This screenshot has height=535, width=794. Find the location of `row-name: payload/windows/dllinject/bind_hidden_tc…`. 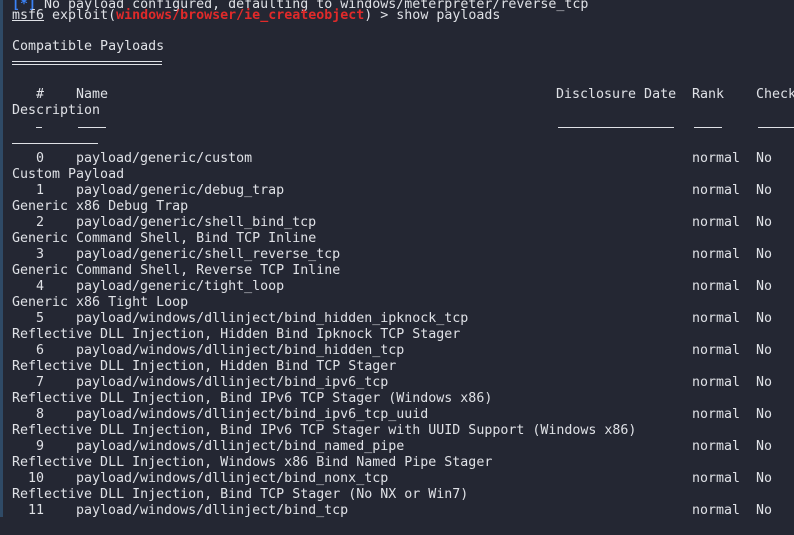

row-name: payload/windows/dllinject/bind_hidden_tc… is located at coordinates (240, 350).